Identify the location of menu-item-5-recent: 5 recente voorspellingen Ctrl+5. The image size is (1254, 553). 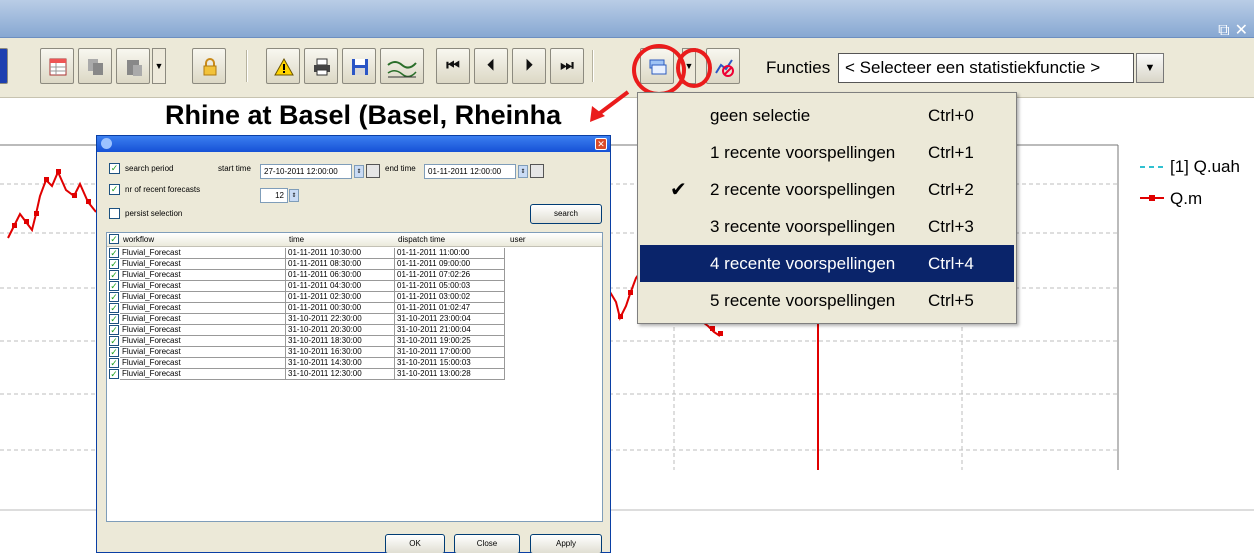
(827, 300).